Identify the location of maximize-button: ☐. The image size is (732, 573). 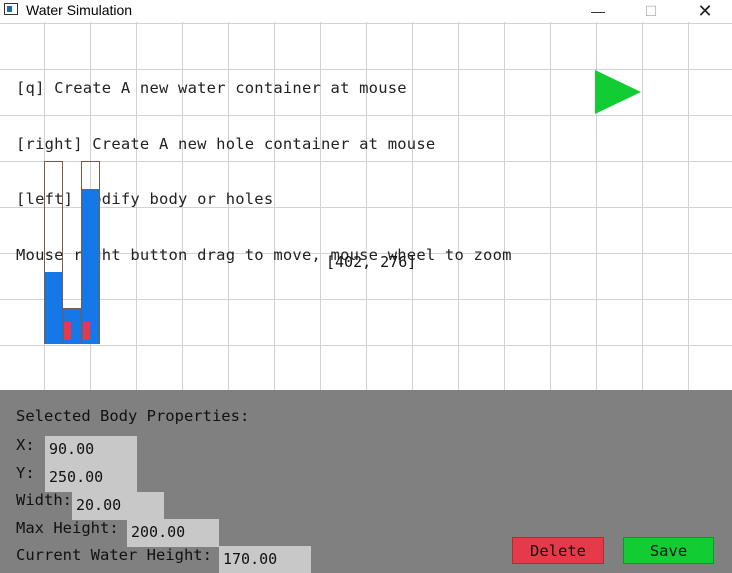
(651, 11).